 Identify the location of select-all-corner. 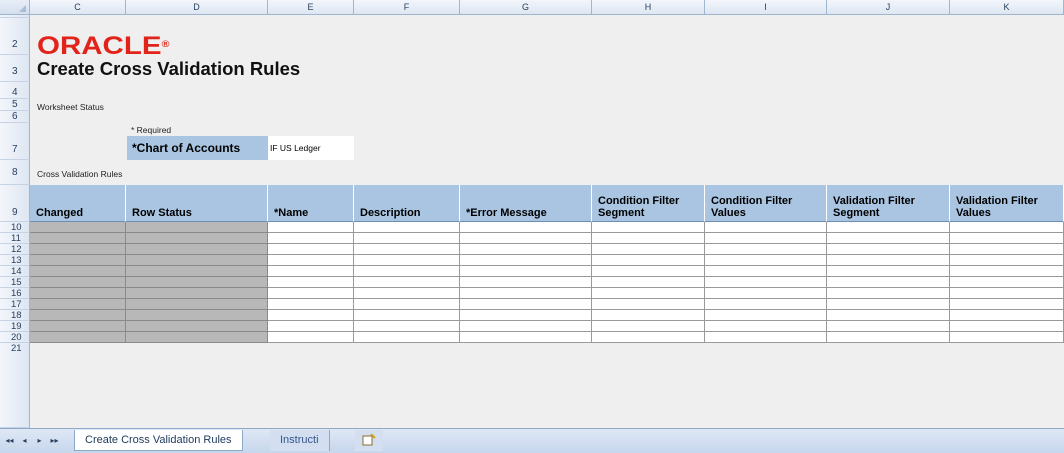
(15, 7).